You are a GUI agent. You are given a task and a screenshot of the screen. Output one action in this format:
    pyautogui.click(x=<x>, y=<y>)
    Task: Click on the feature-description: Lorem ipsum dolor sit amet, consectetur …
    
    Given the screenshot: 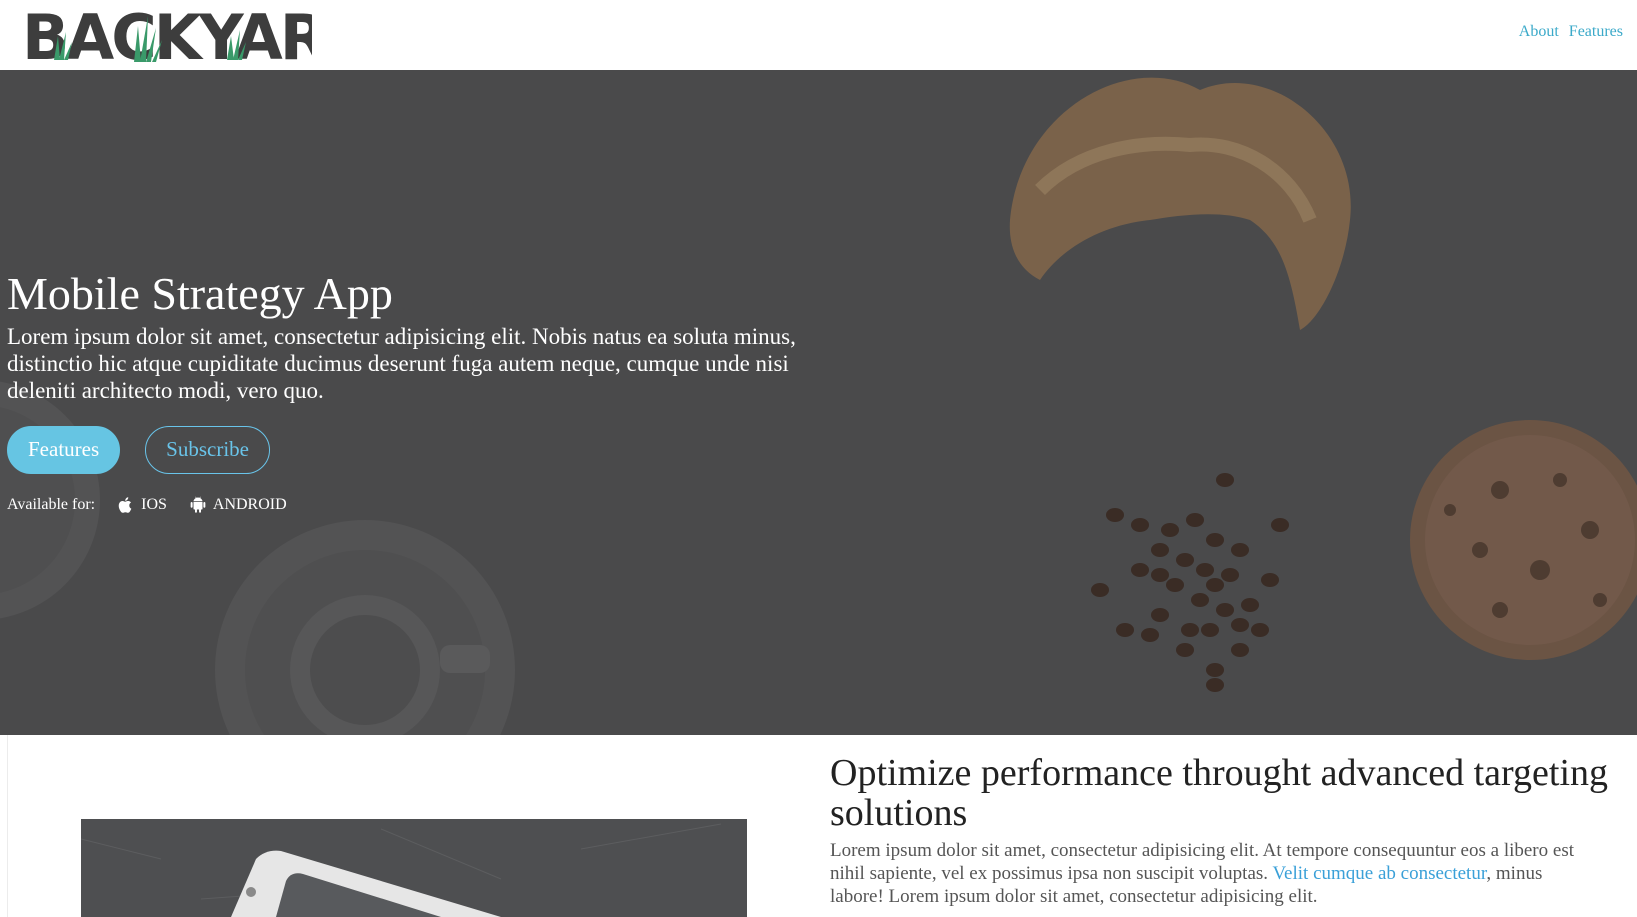 What is the action you would take?
    pyautogui.click(x=1215, y=873)
    